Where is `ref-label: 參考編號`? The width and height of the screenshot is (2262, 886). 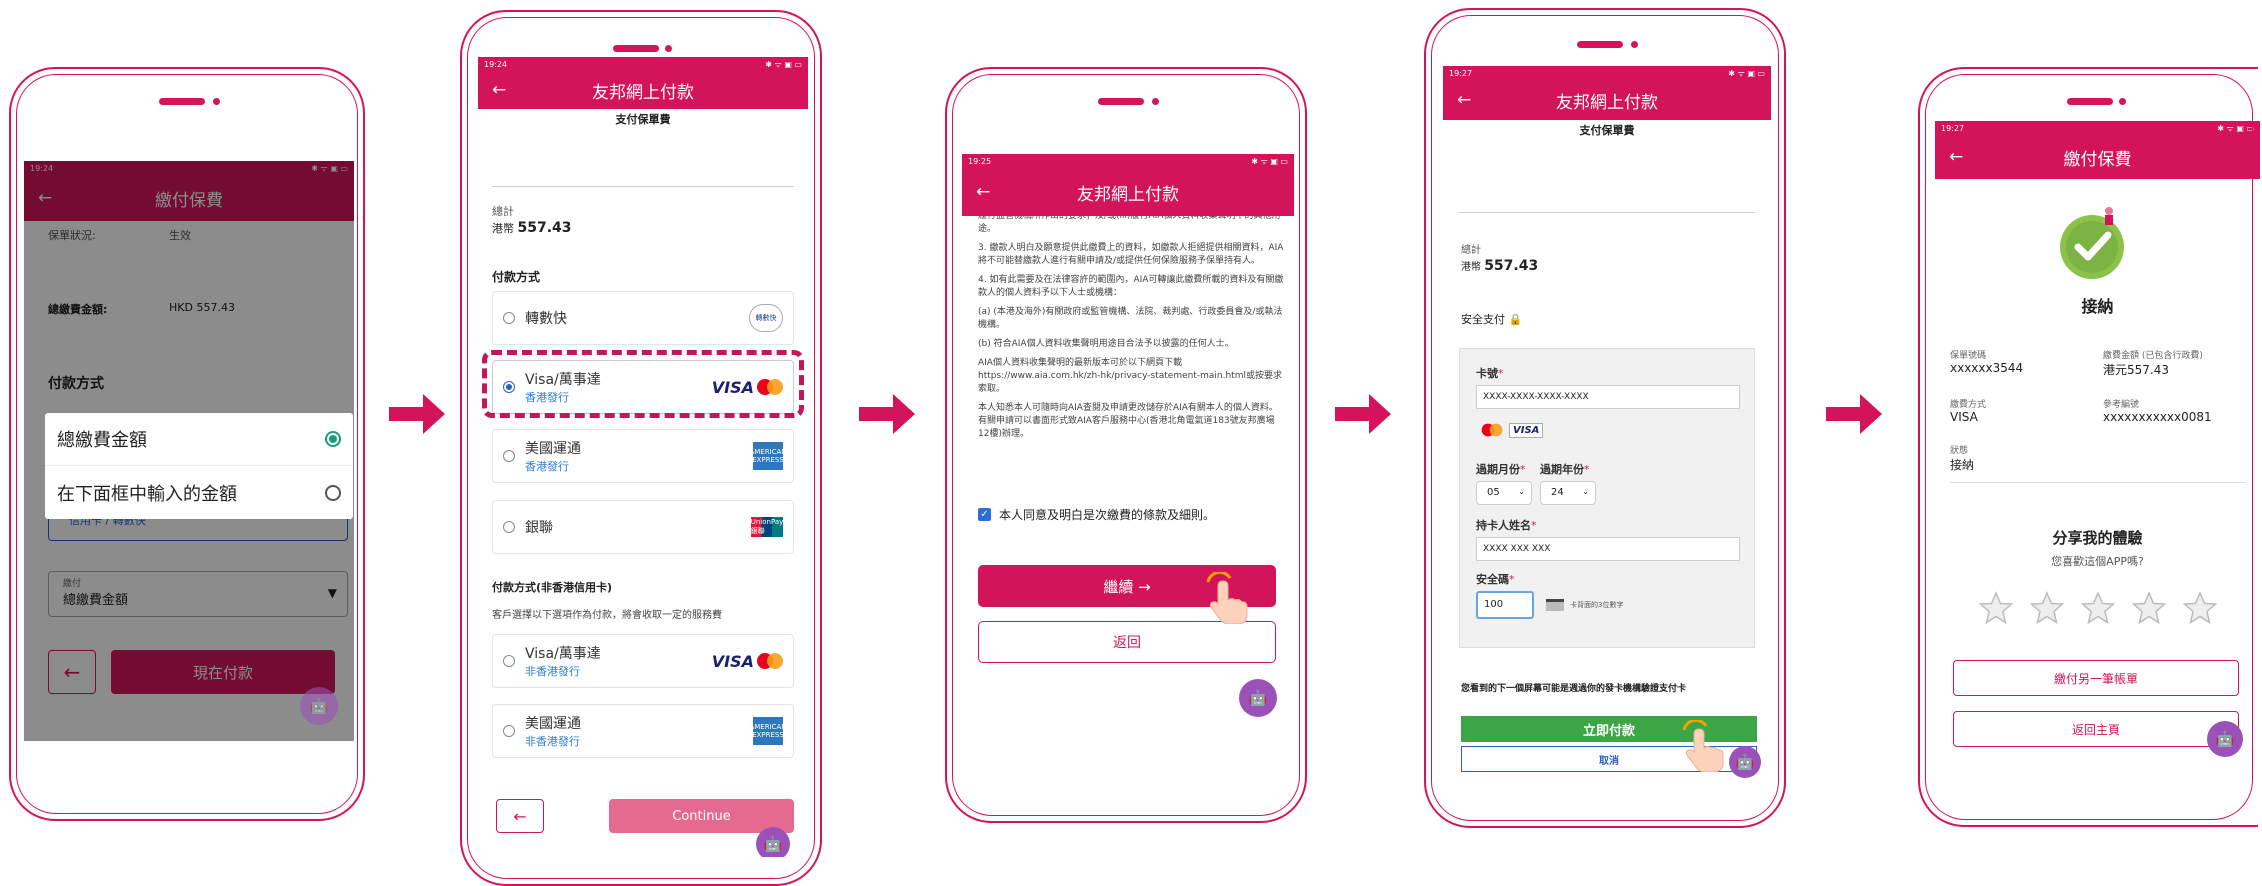
ref-label: 參考編號 is located at coordinates (2121, 405).